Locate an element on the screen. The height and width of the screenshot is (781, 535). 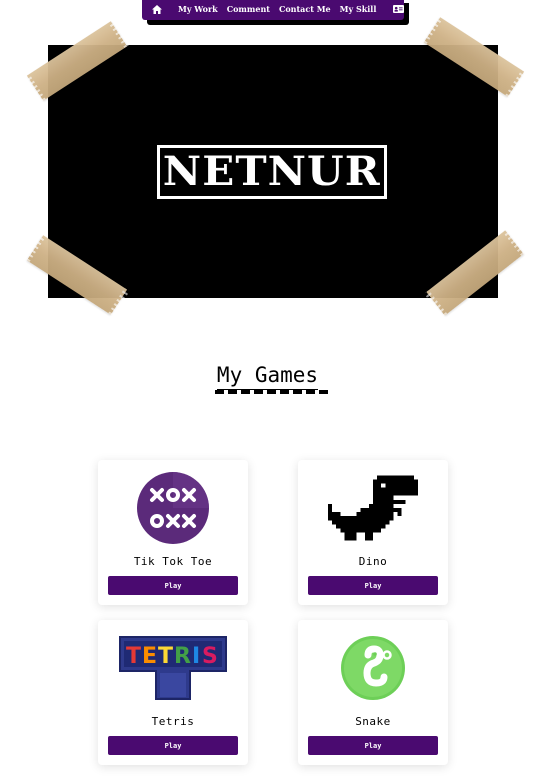
section-title-wrap: My Games is located at coordinates (267, 376).